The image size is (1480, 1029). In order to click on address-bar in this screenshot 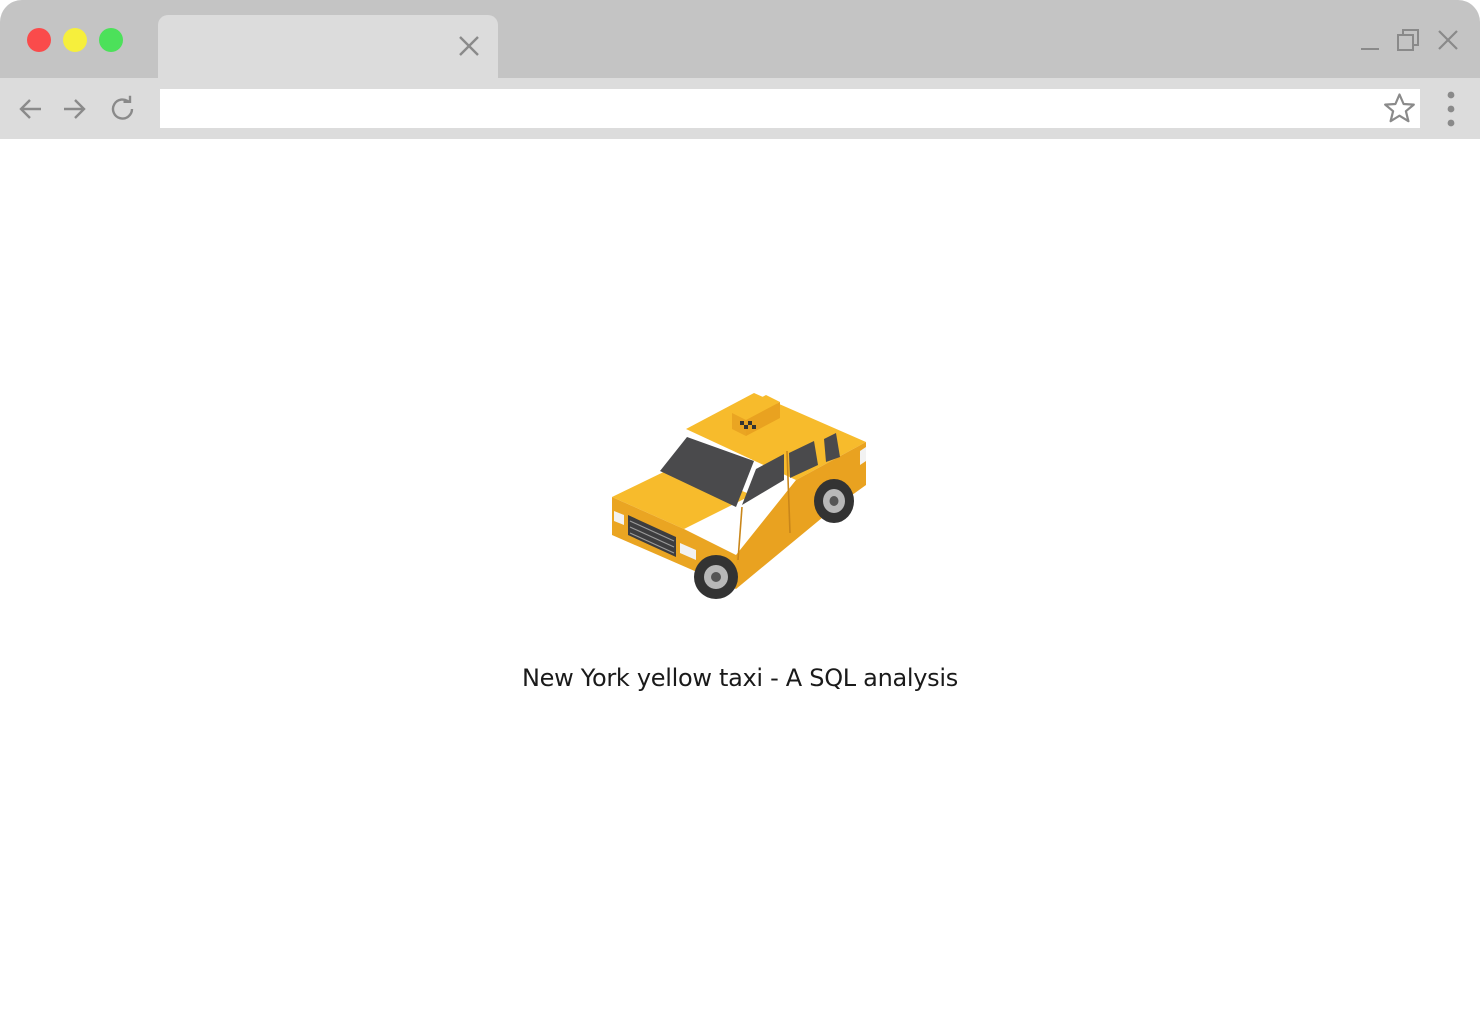, I will do `click(790, 108)`.